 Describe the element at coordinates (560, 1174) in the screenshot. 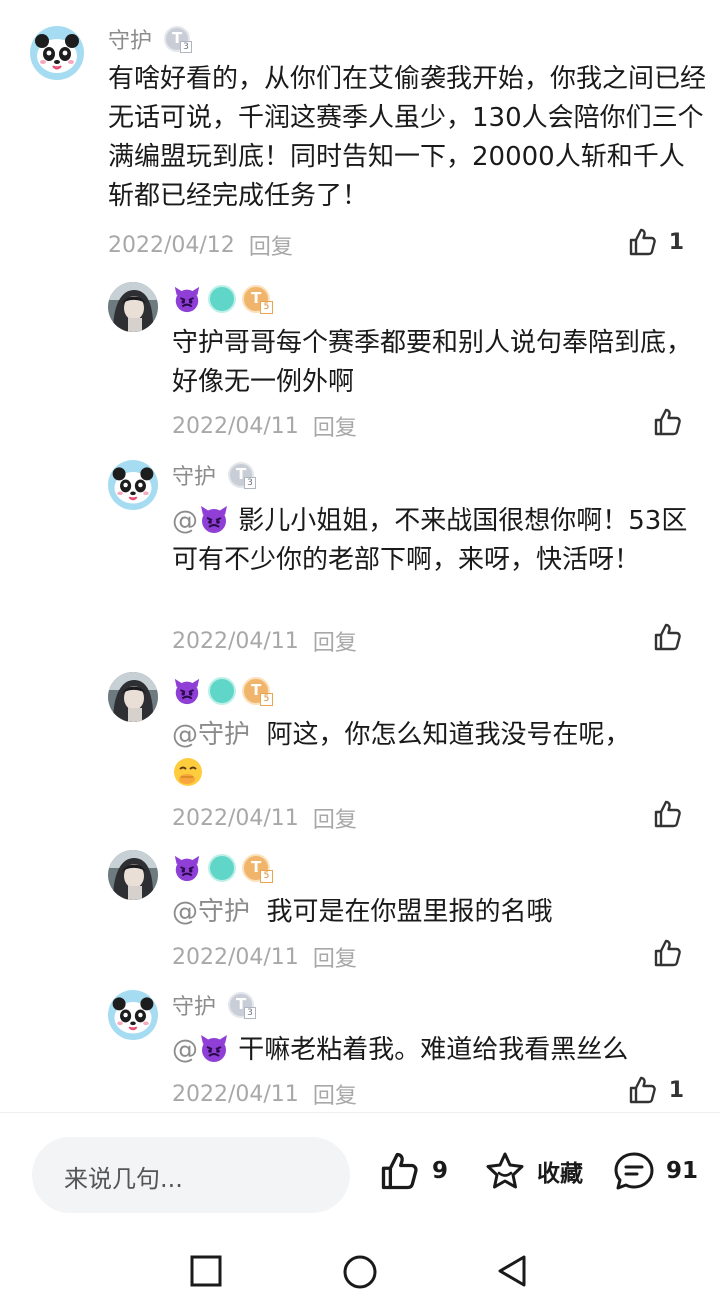

I see `favorite-label: 收藏` at that location.